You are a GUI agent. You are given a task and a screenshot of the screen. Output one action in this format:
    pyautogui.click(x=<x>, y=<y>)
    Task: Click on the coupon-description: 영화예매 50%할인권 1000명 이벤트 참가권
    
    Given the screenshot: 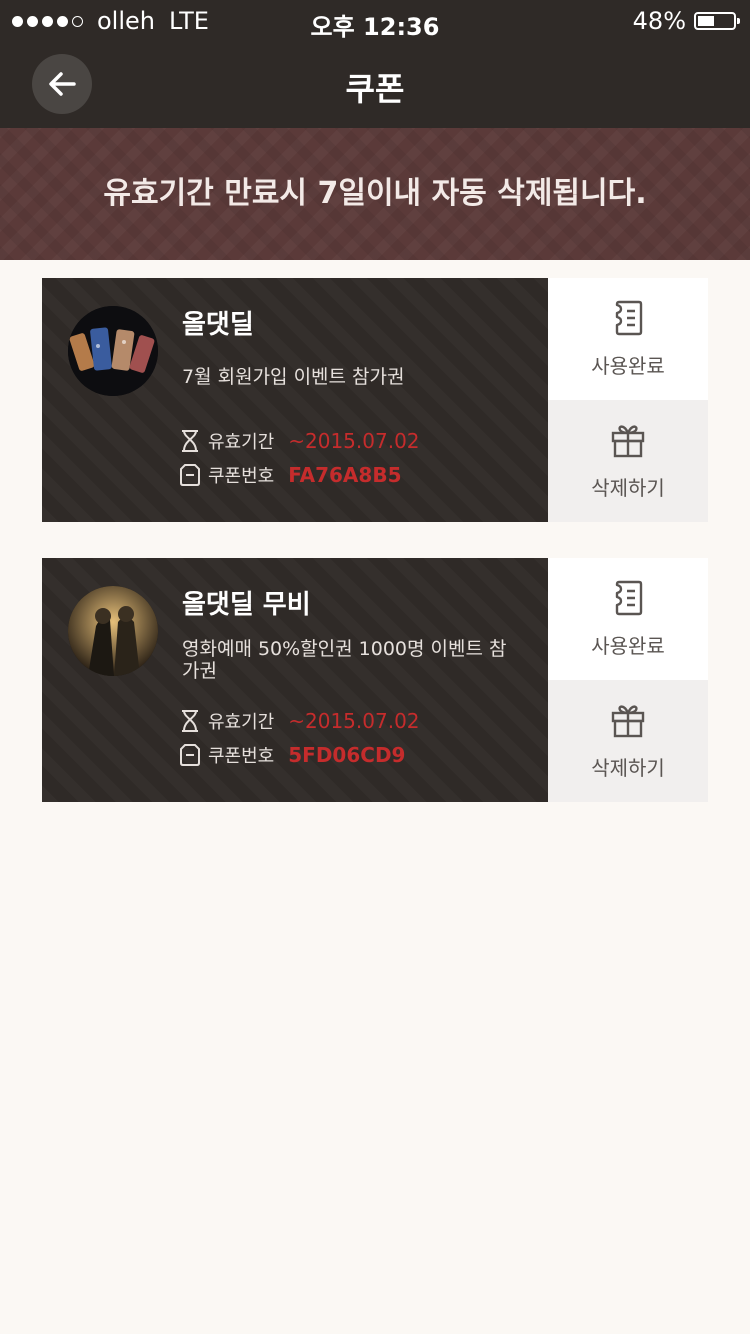 What is the action you would take?
    pyautogui.click(x=344, y=660)
    